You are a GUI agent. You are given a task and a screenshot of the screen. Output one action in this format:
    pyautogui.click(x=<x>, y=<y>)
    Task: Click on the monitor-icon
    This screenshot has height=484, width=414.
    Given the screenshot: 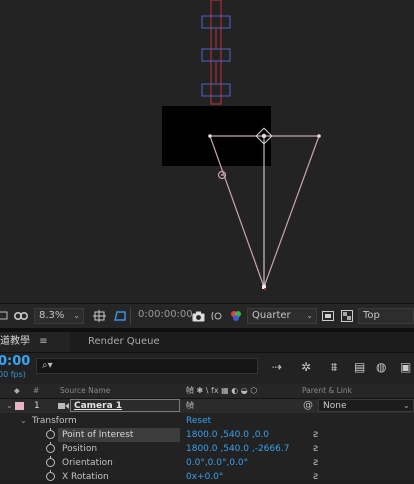 What is the action you would take?
    pyautogui.click(x=4, y=316)
    